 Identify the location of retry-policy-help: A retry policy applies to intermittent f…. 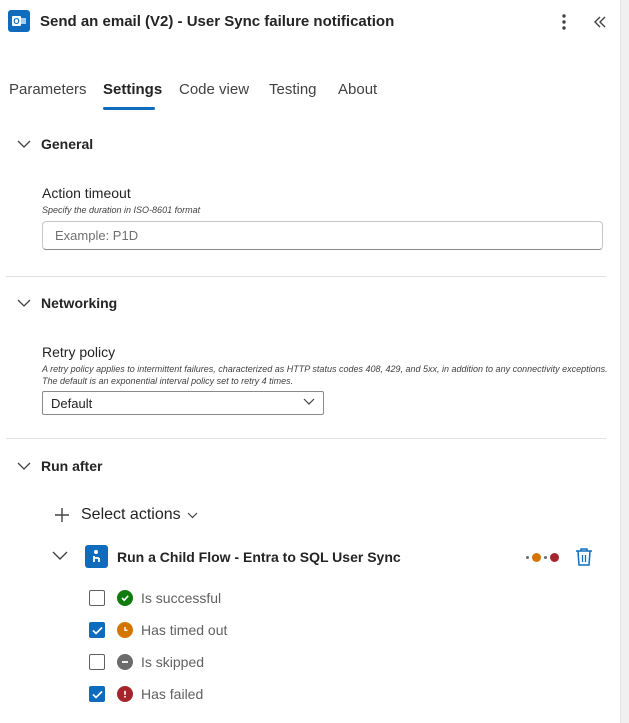
(325, 375).